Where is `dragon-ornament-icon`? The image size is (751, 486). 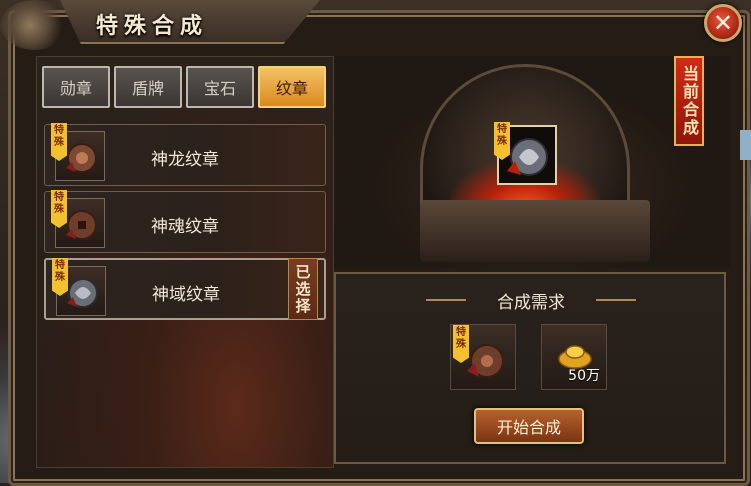 dragon-ornament-icon is located at coordinates (35, 25).